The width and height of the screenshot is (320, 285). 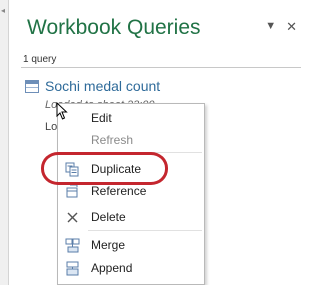 I want to click on mouse-cursor-icon, so click(x=62, y=111).